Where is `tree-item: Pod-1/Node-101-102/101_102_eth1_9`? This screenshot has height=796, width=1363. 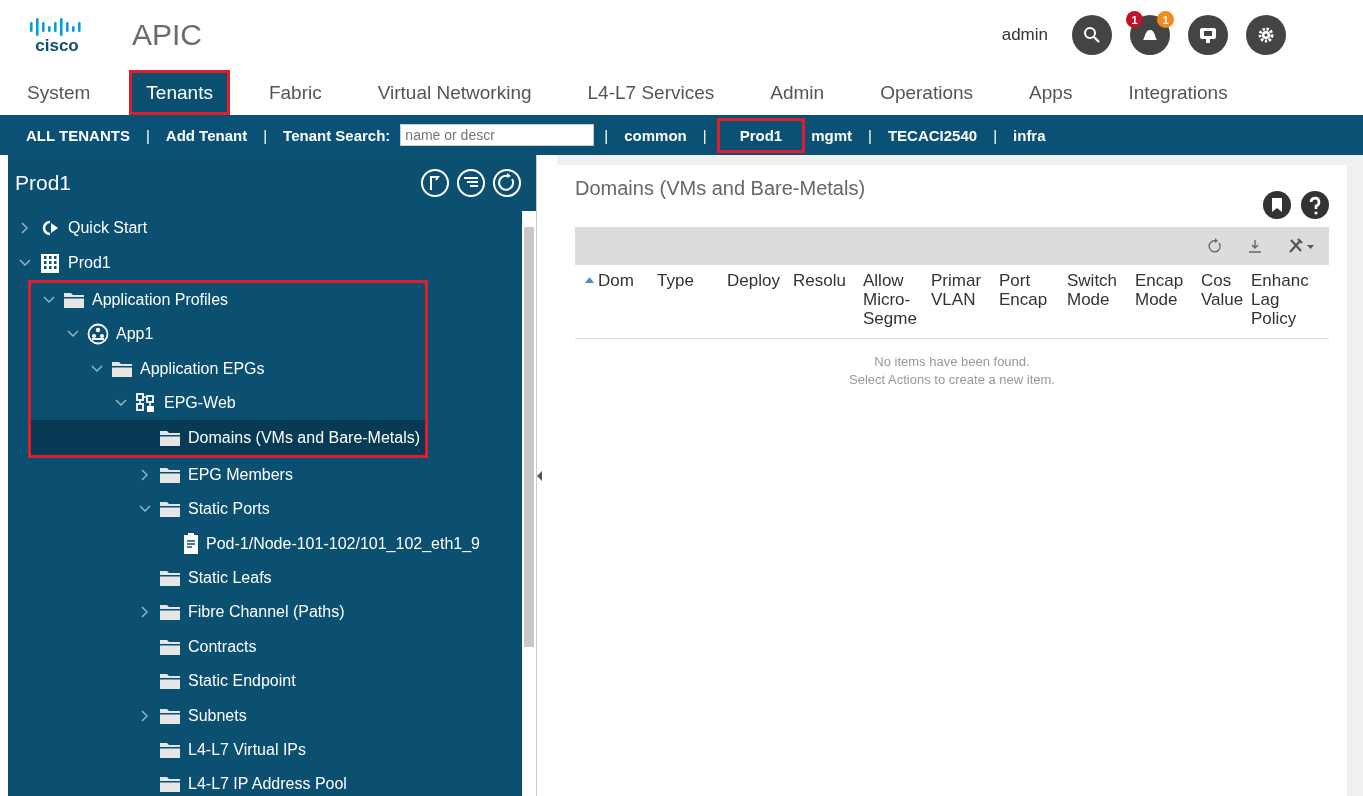
tree-item: Pod-1/Node-101-102/101_102_eth1_9 is located at coordinates (265, 543).